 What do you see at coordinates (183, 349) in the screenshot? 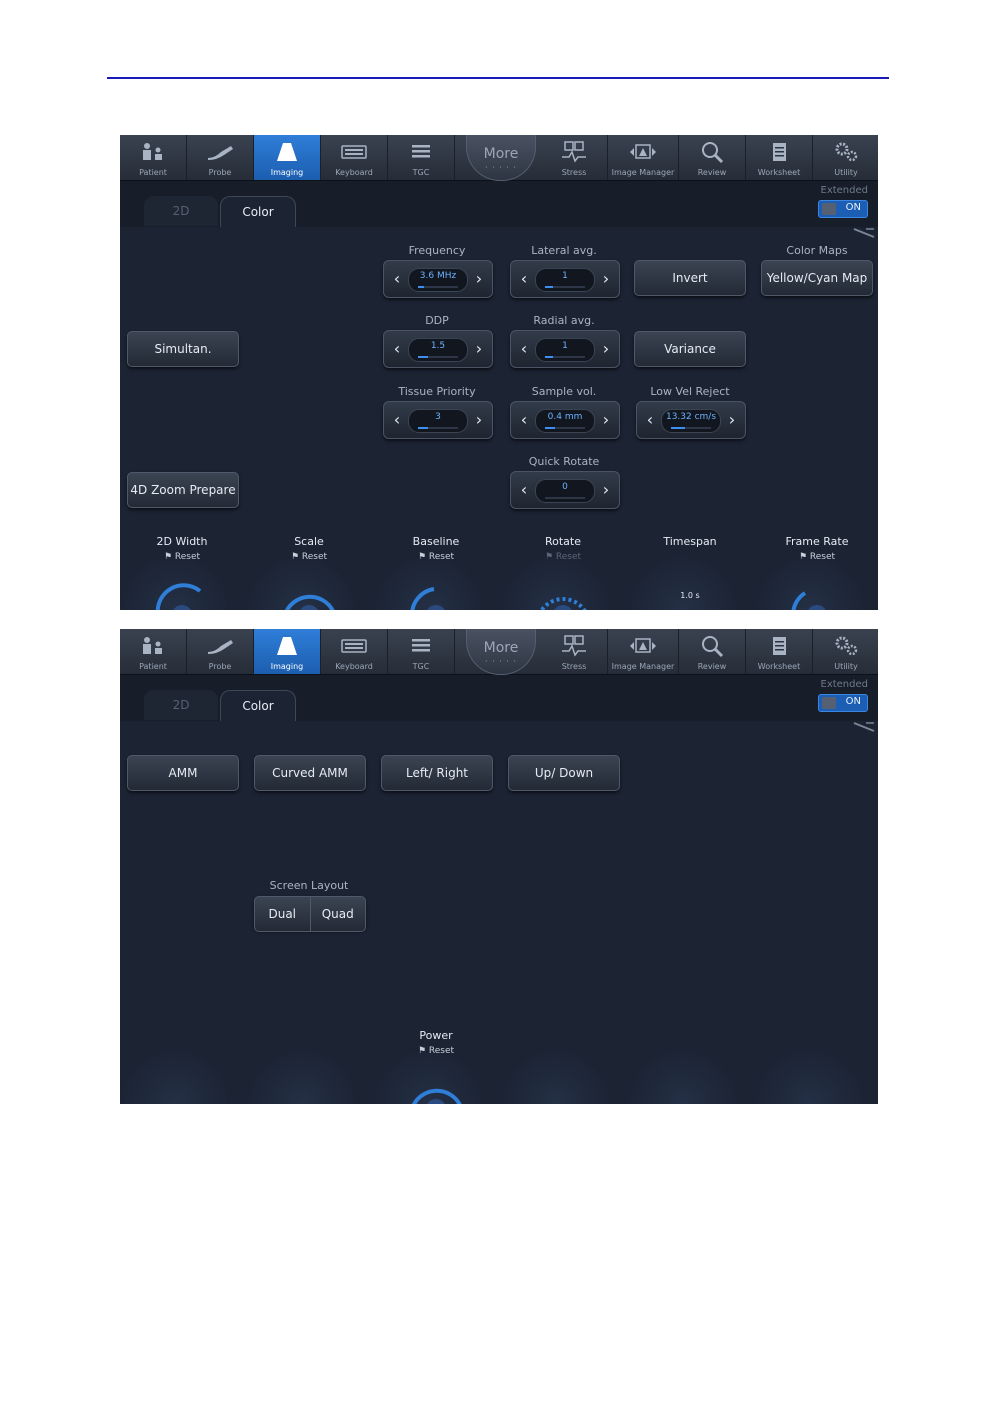
I see `simultan-button: Simultan.` at bounding box center [183, 349].